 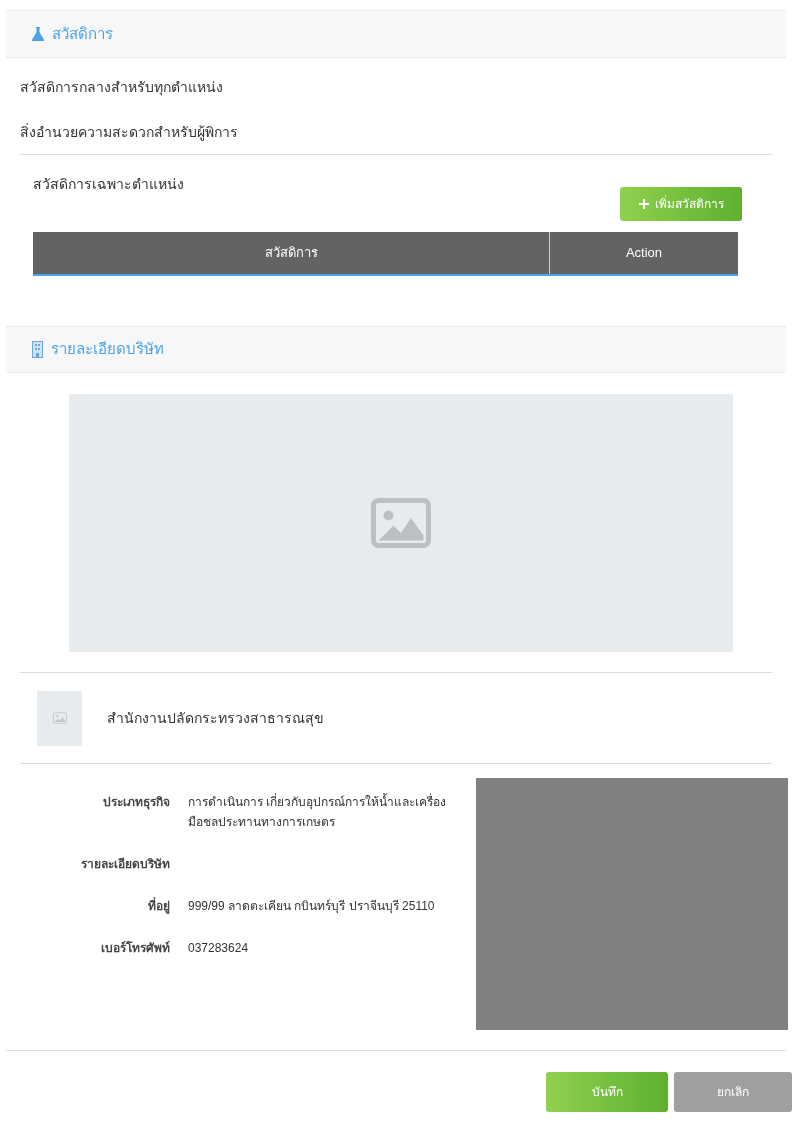 I want to click on benefit-item: สิ่งอำนวยความสะดวกสำหรับผู้พิการ, so click(x=129, y=132).